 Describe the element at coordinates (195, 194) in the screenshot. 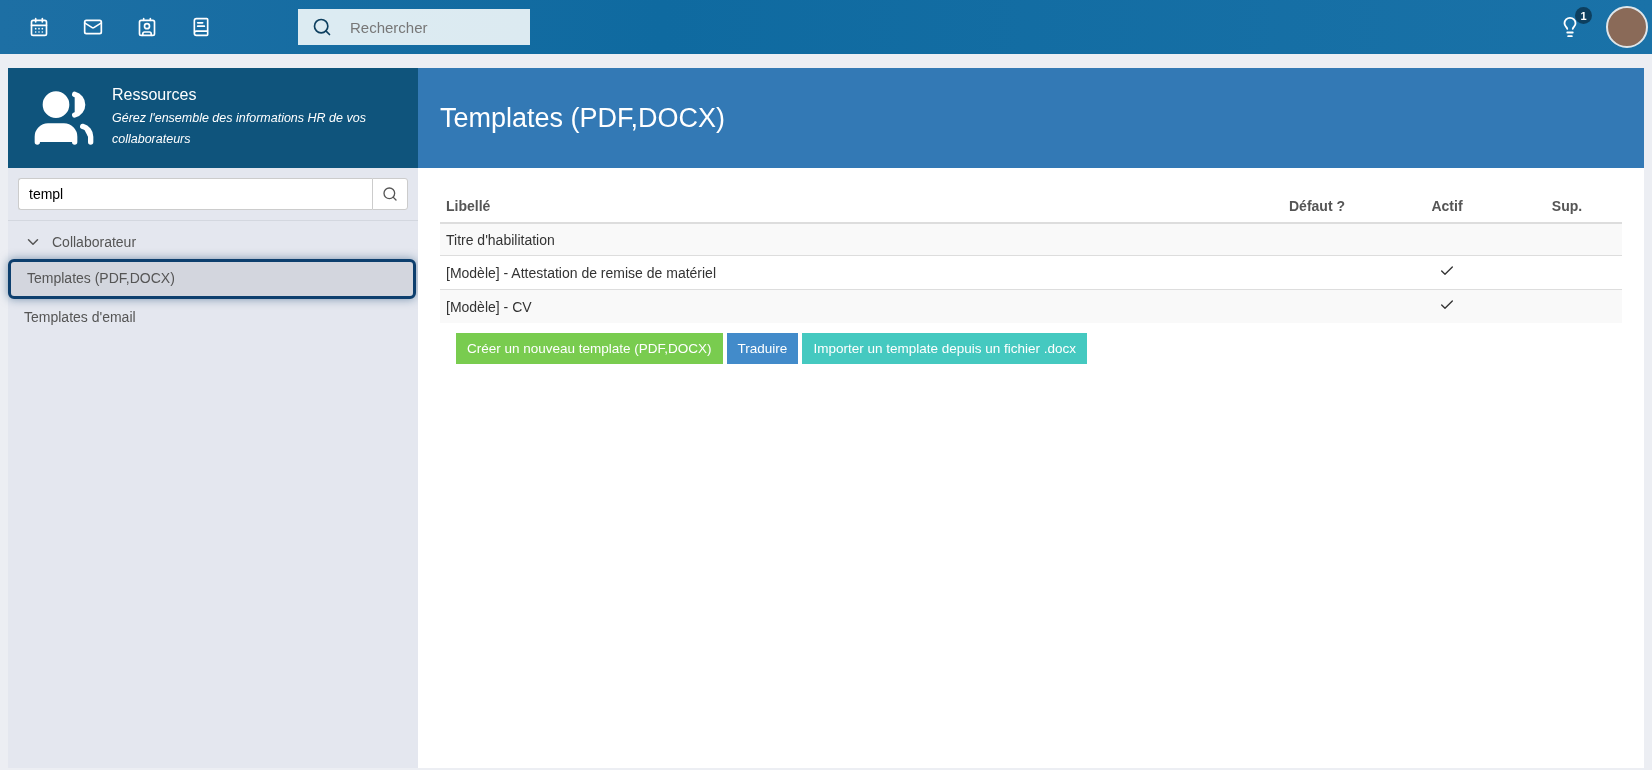

I see `filter-field: templ` at that location.